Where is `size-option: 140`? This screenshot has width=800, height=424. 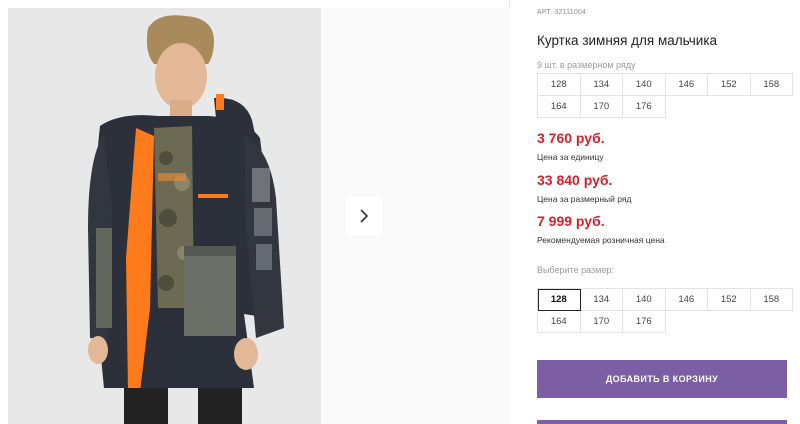 size-option: 140 is located at coordinates (644, 300).